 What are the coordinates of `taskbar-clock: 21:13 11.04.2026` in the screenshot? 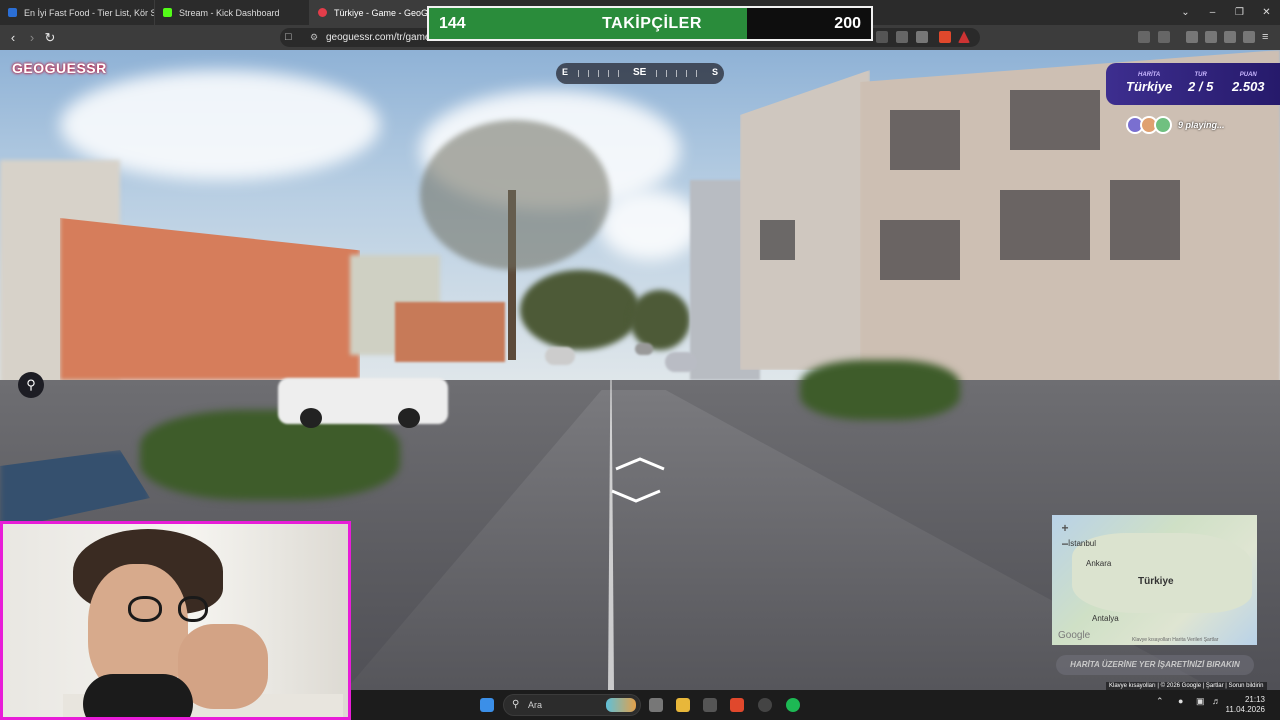 It's located at (1245, 705).